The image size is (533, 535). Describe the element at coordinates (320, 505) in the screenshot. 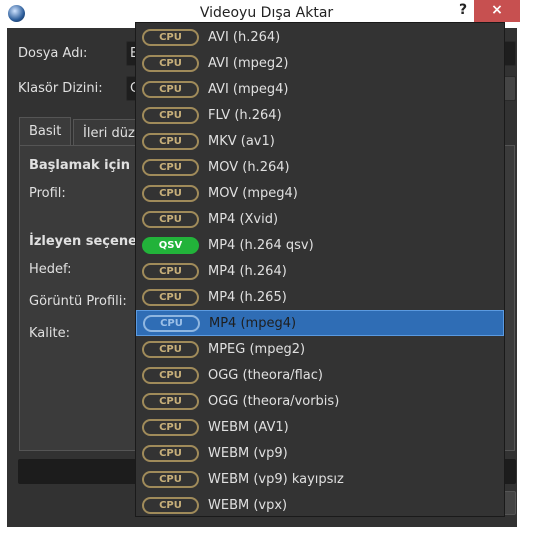

I see `dropdown-item: CPU WEBM (vpx)` at that location.